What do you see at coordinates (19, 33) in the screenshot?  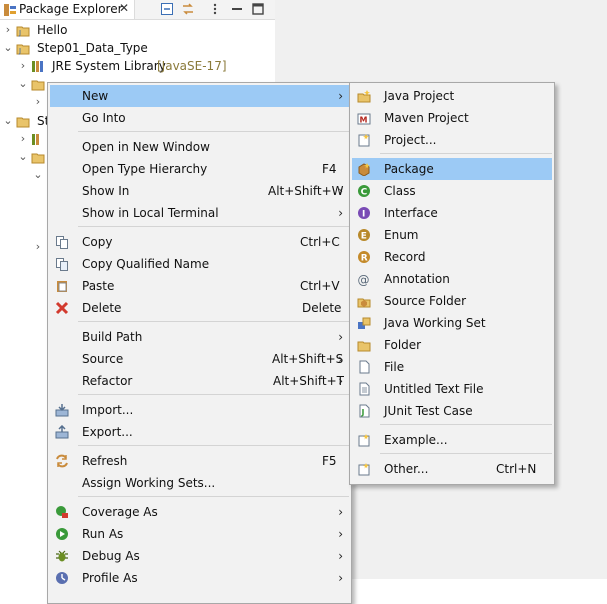 I see `svg-text: J` at bounding box center [19, 33].